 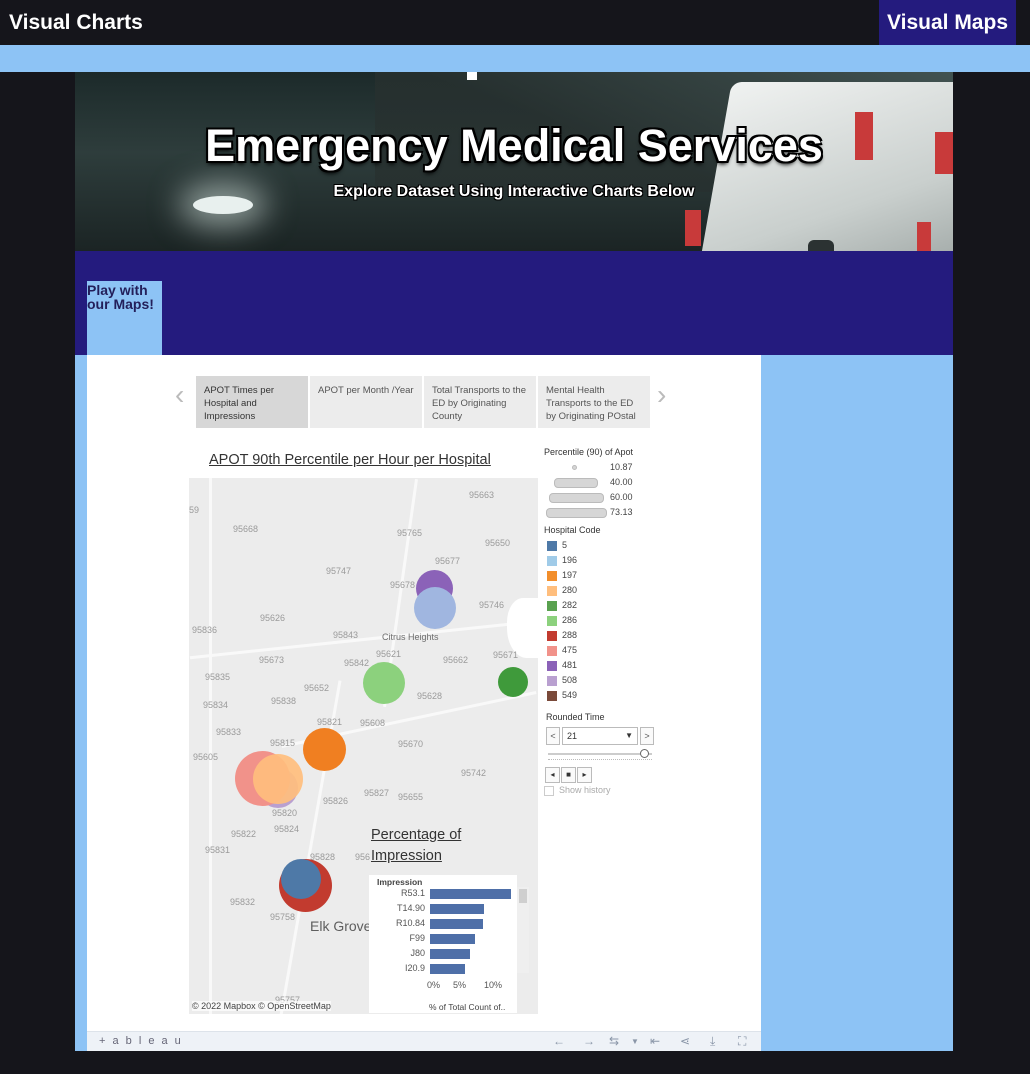 I want to click on zip-label: 59, so click(x=194, y=510).